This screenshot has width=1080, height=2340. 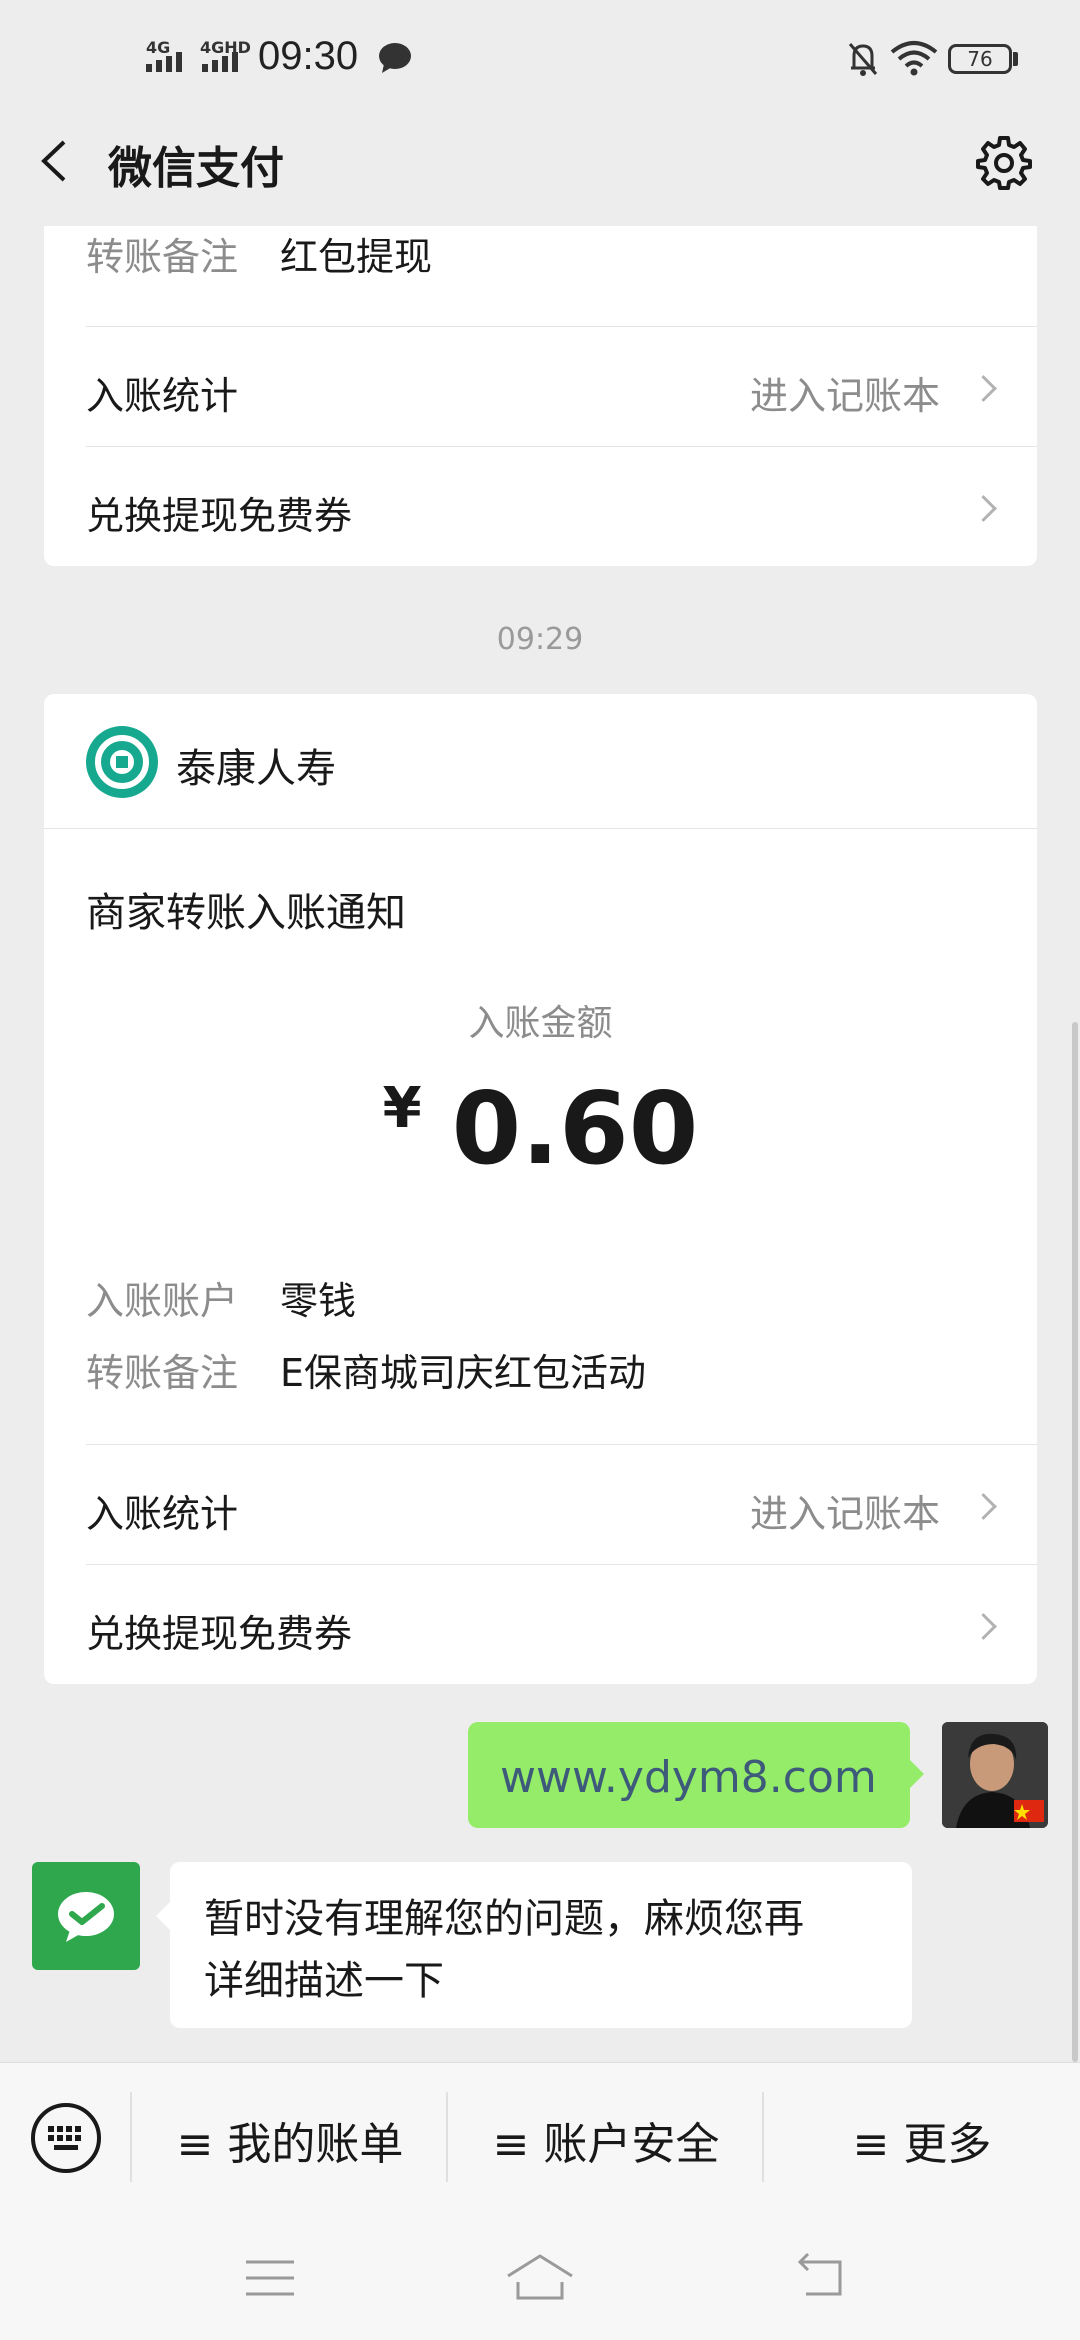 What do you see at coordinates (819, 2274) in the screenshot?
I see `back-icon` at bounding box center [819, 2274].